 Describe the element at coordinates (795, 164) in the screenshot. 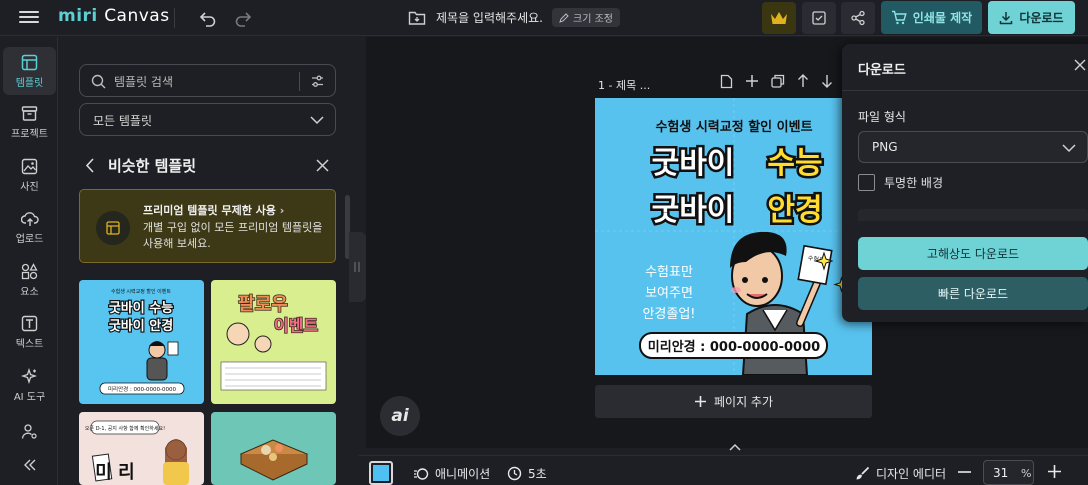

I see `design-headline-1b: 수능` at that location.